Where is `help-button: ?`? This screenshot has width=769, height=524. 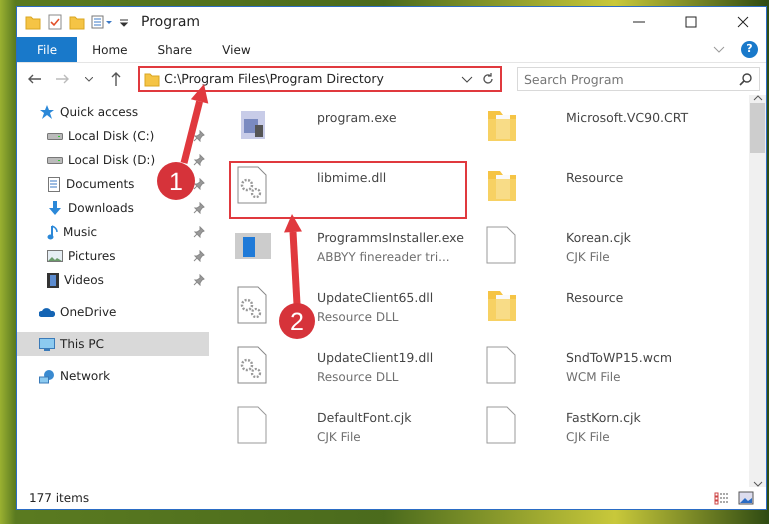
help-button: ? is located at coordinates (749, 49).